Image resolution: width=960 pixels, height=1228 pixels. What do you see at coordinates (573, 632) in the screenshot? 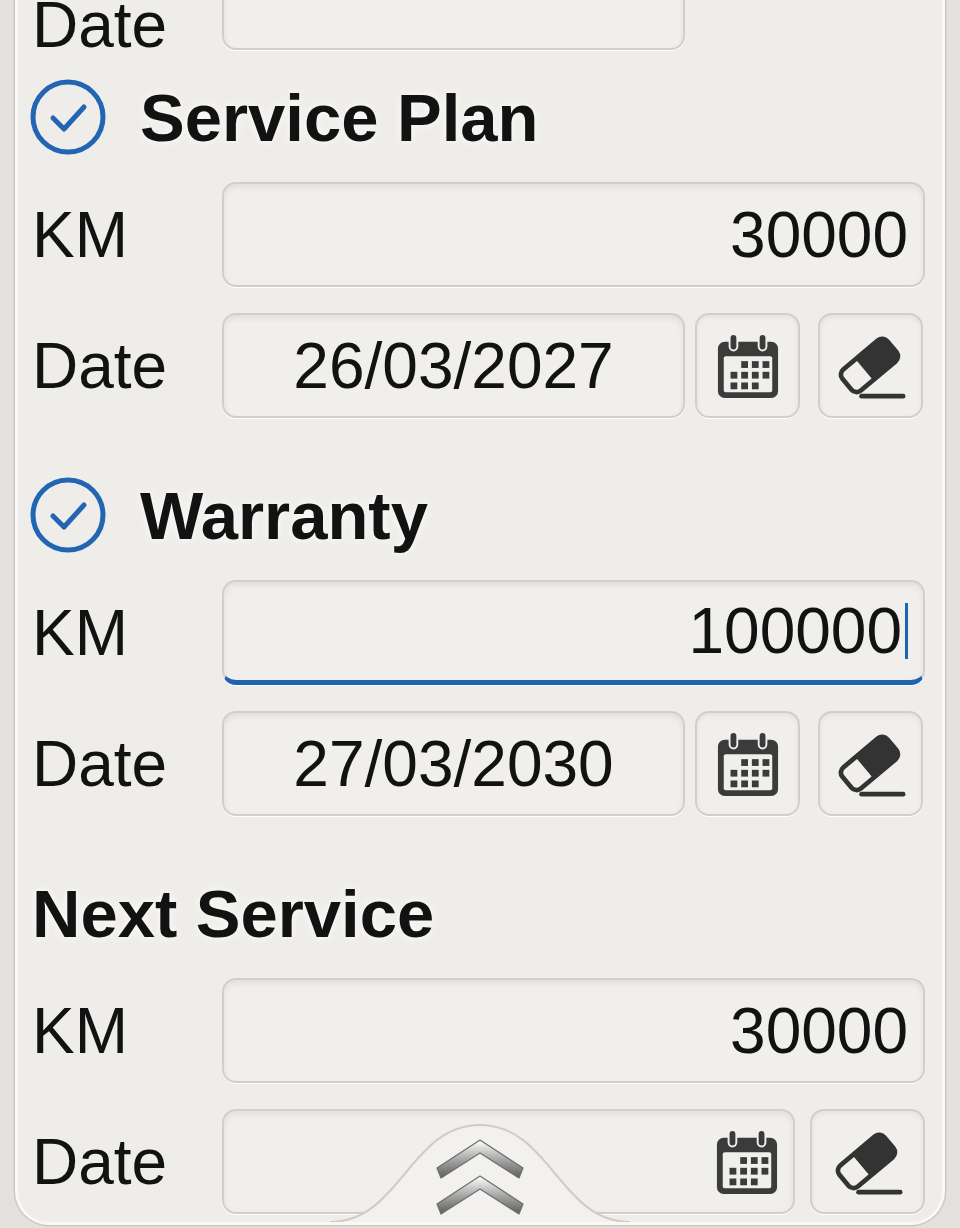
I see `km-field: 100000` at bounding box center [573, 632].